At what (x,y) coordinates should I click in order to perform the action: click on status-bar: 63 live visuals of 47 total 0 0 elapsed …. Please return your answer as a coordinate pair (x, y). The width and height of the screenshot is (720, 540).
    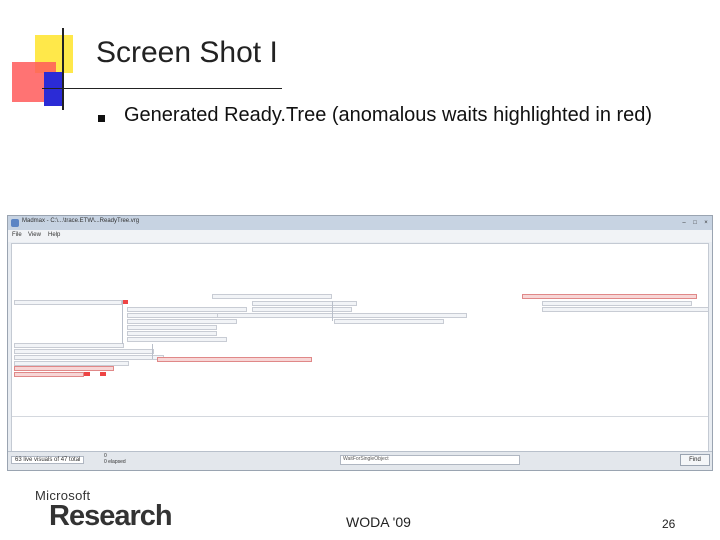
    Looking at the image, I should click on (360, 460).